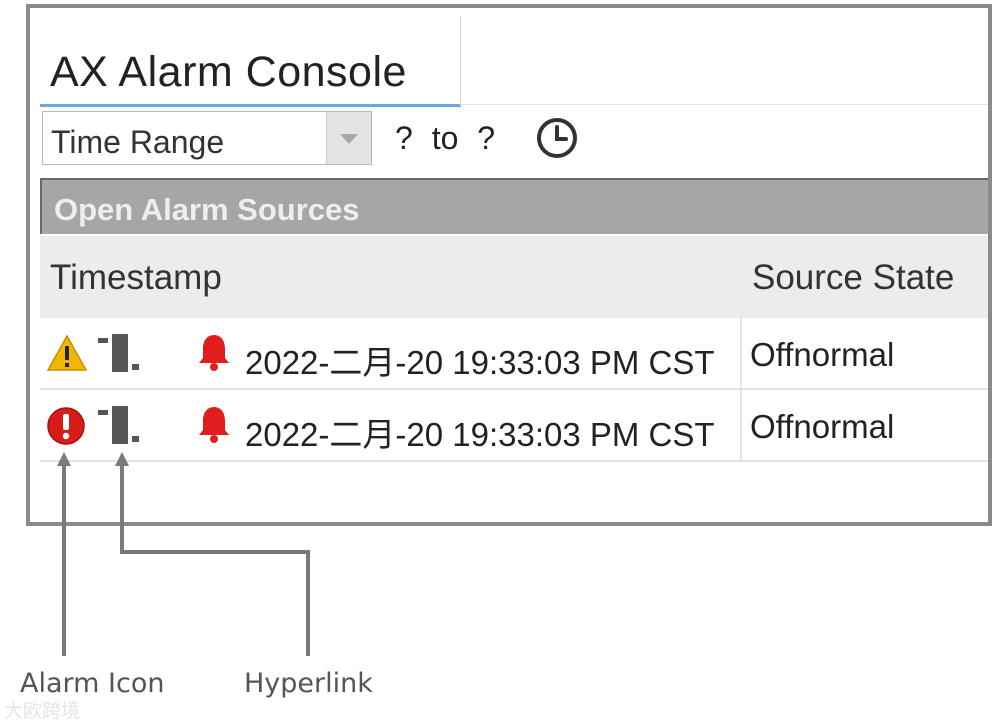  I want to click on legend-alarm-icon: Alarm Icon, so click(92, 683).